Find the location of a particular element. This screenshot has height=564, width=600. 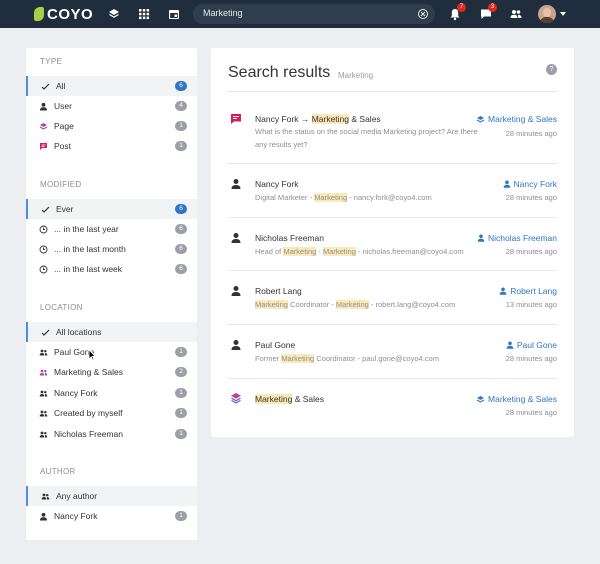

result-subtitle-text: Coordinator - is located at coordinates (311, 304).